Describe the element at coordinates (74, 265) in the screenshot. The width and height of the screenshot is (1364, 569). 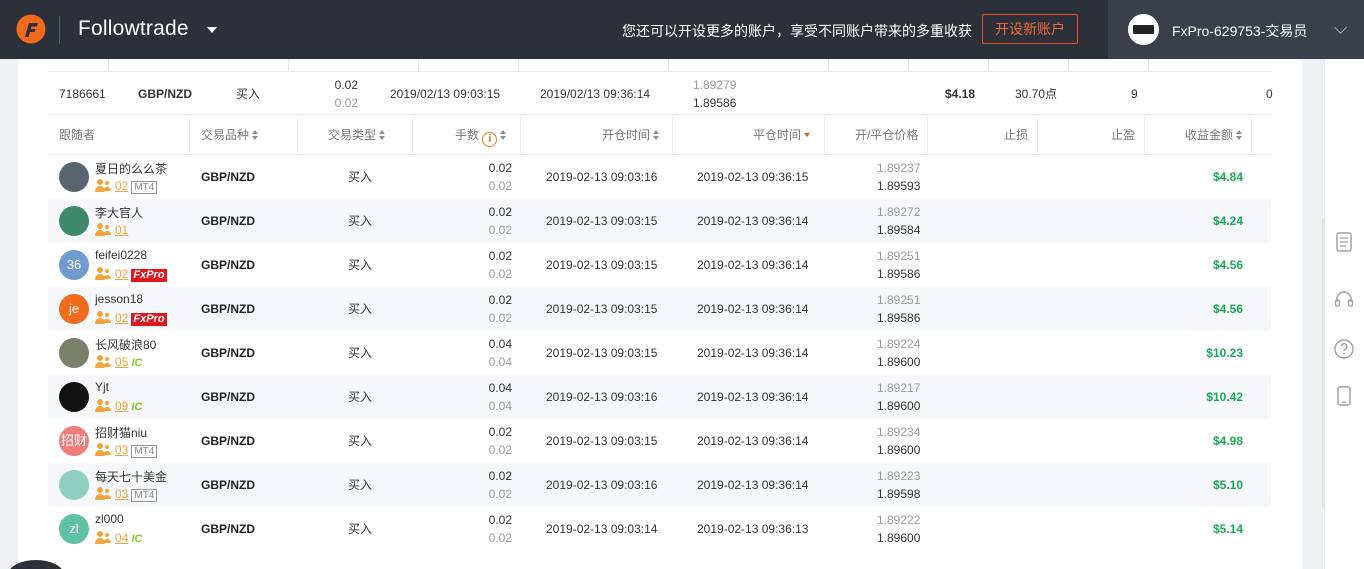
I see `avatar: 36` at that location.